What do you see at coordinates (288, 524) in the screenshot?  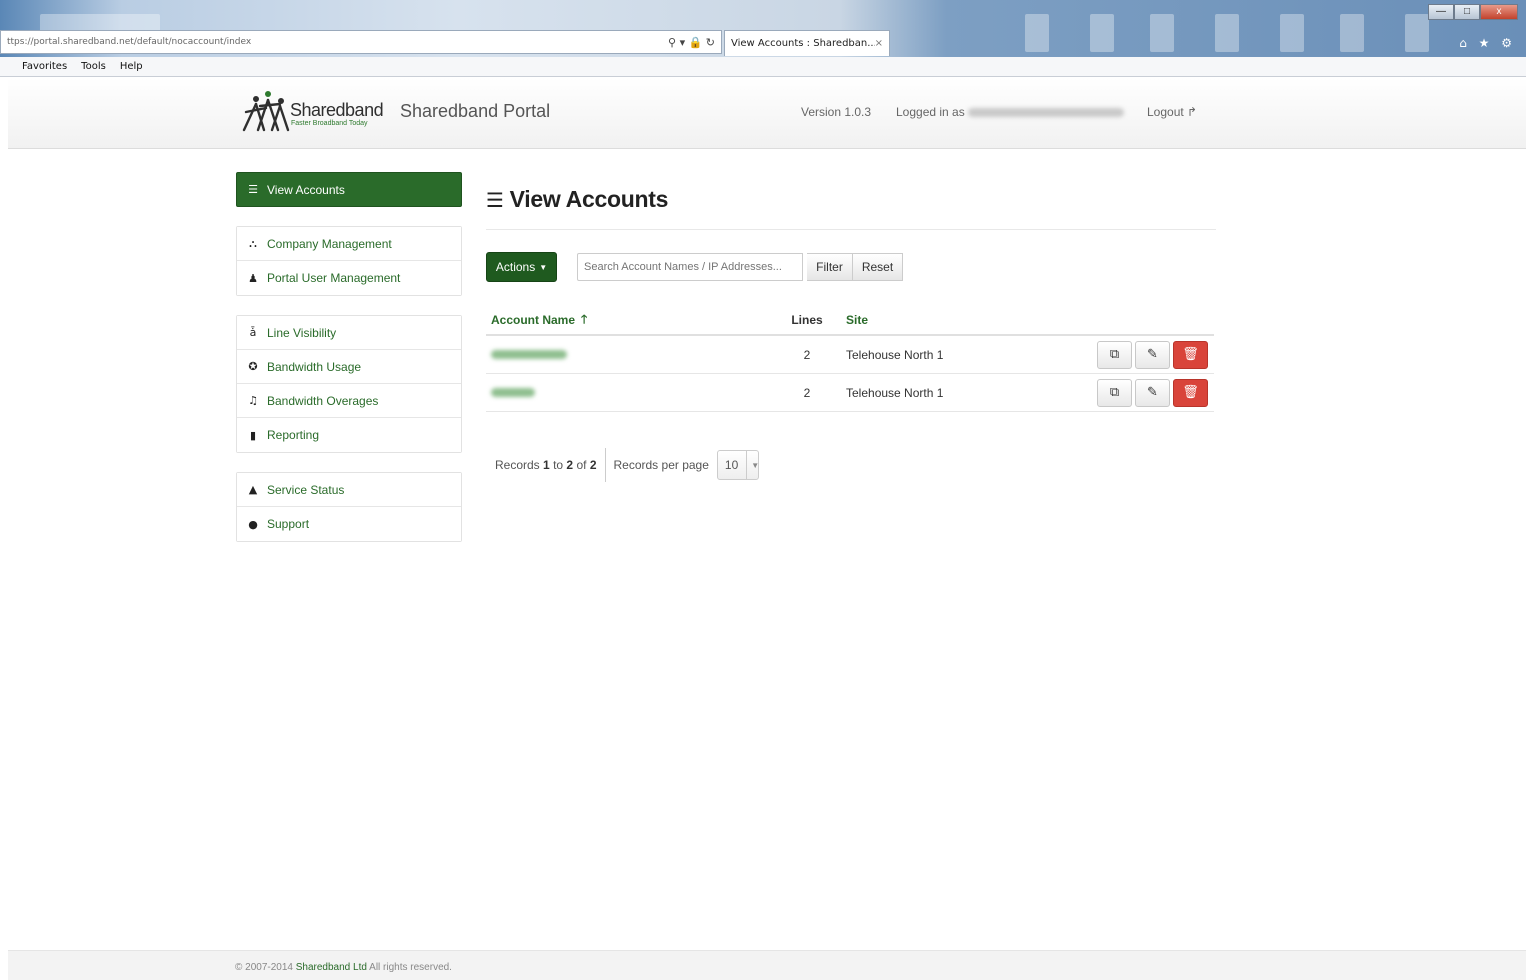 I see `sidebar-item-label: Support` at bounding box center [288, 524].